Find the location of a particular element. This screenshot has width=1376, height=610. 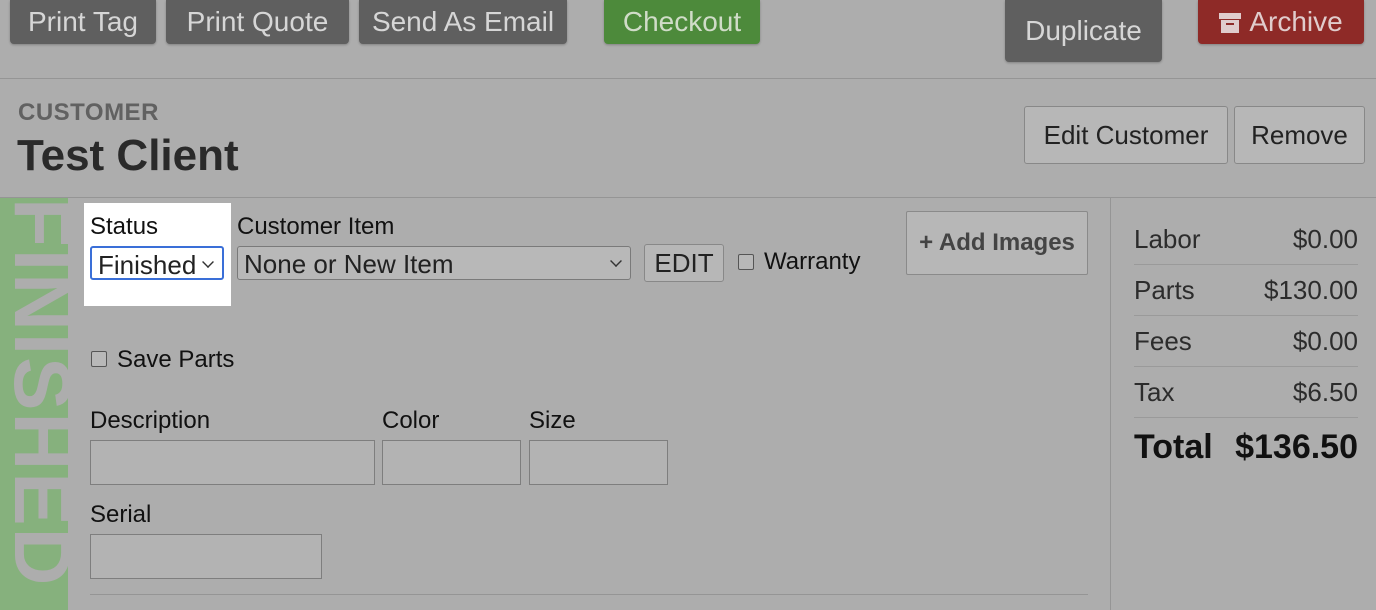

checkout-button: Checkout is located at coordinates (682, 22).